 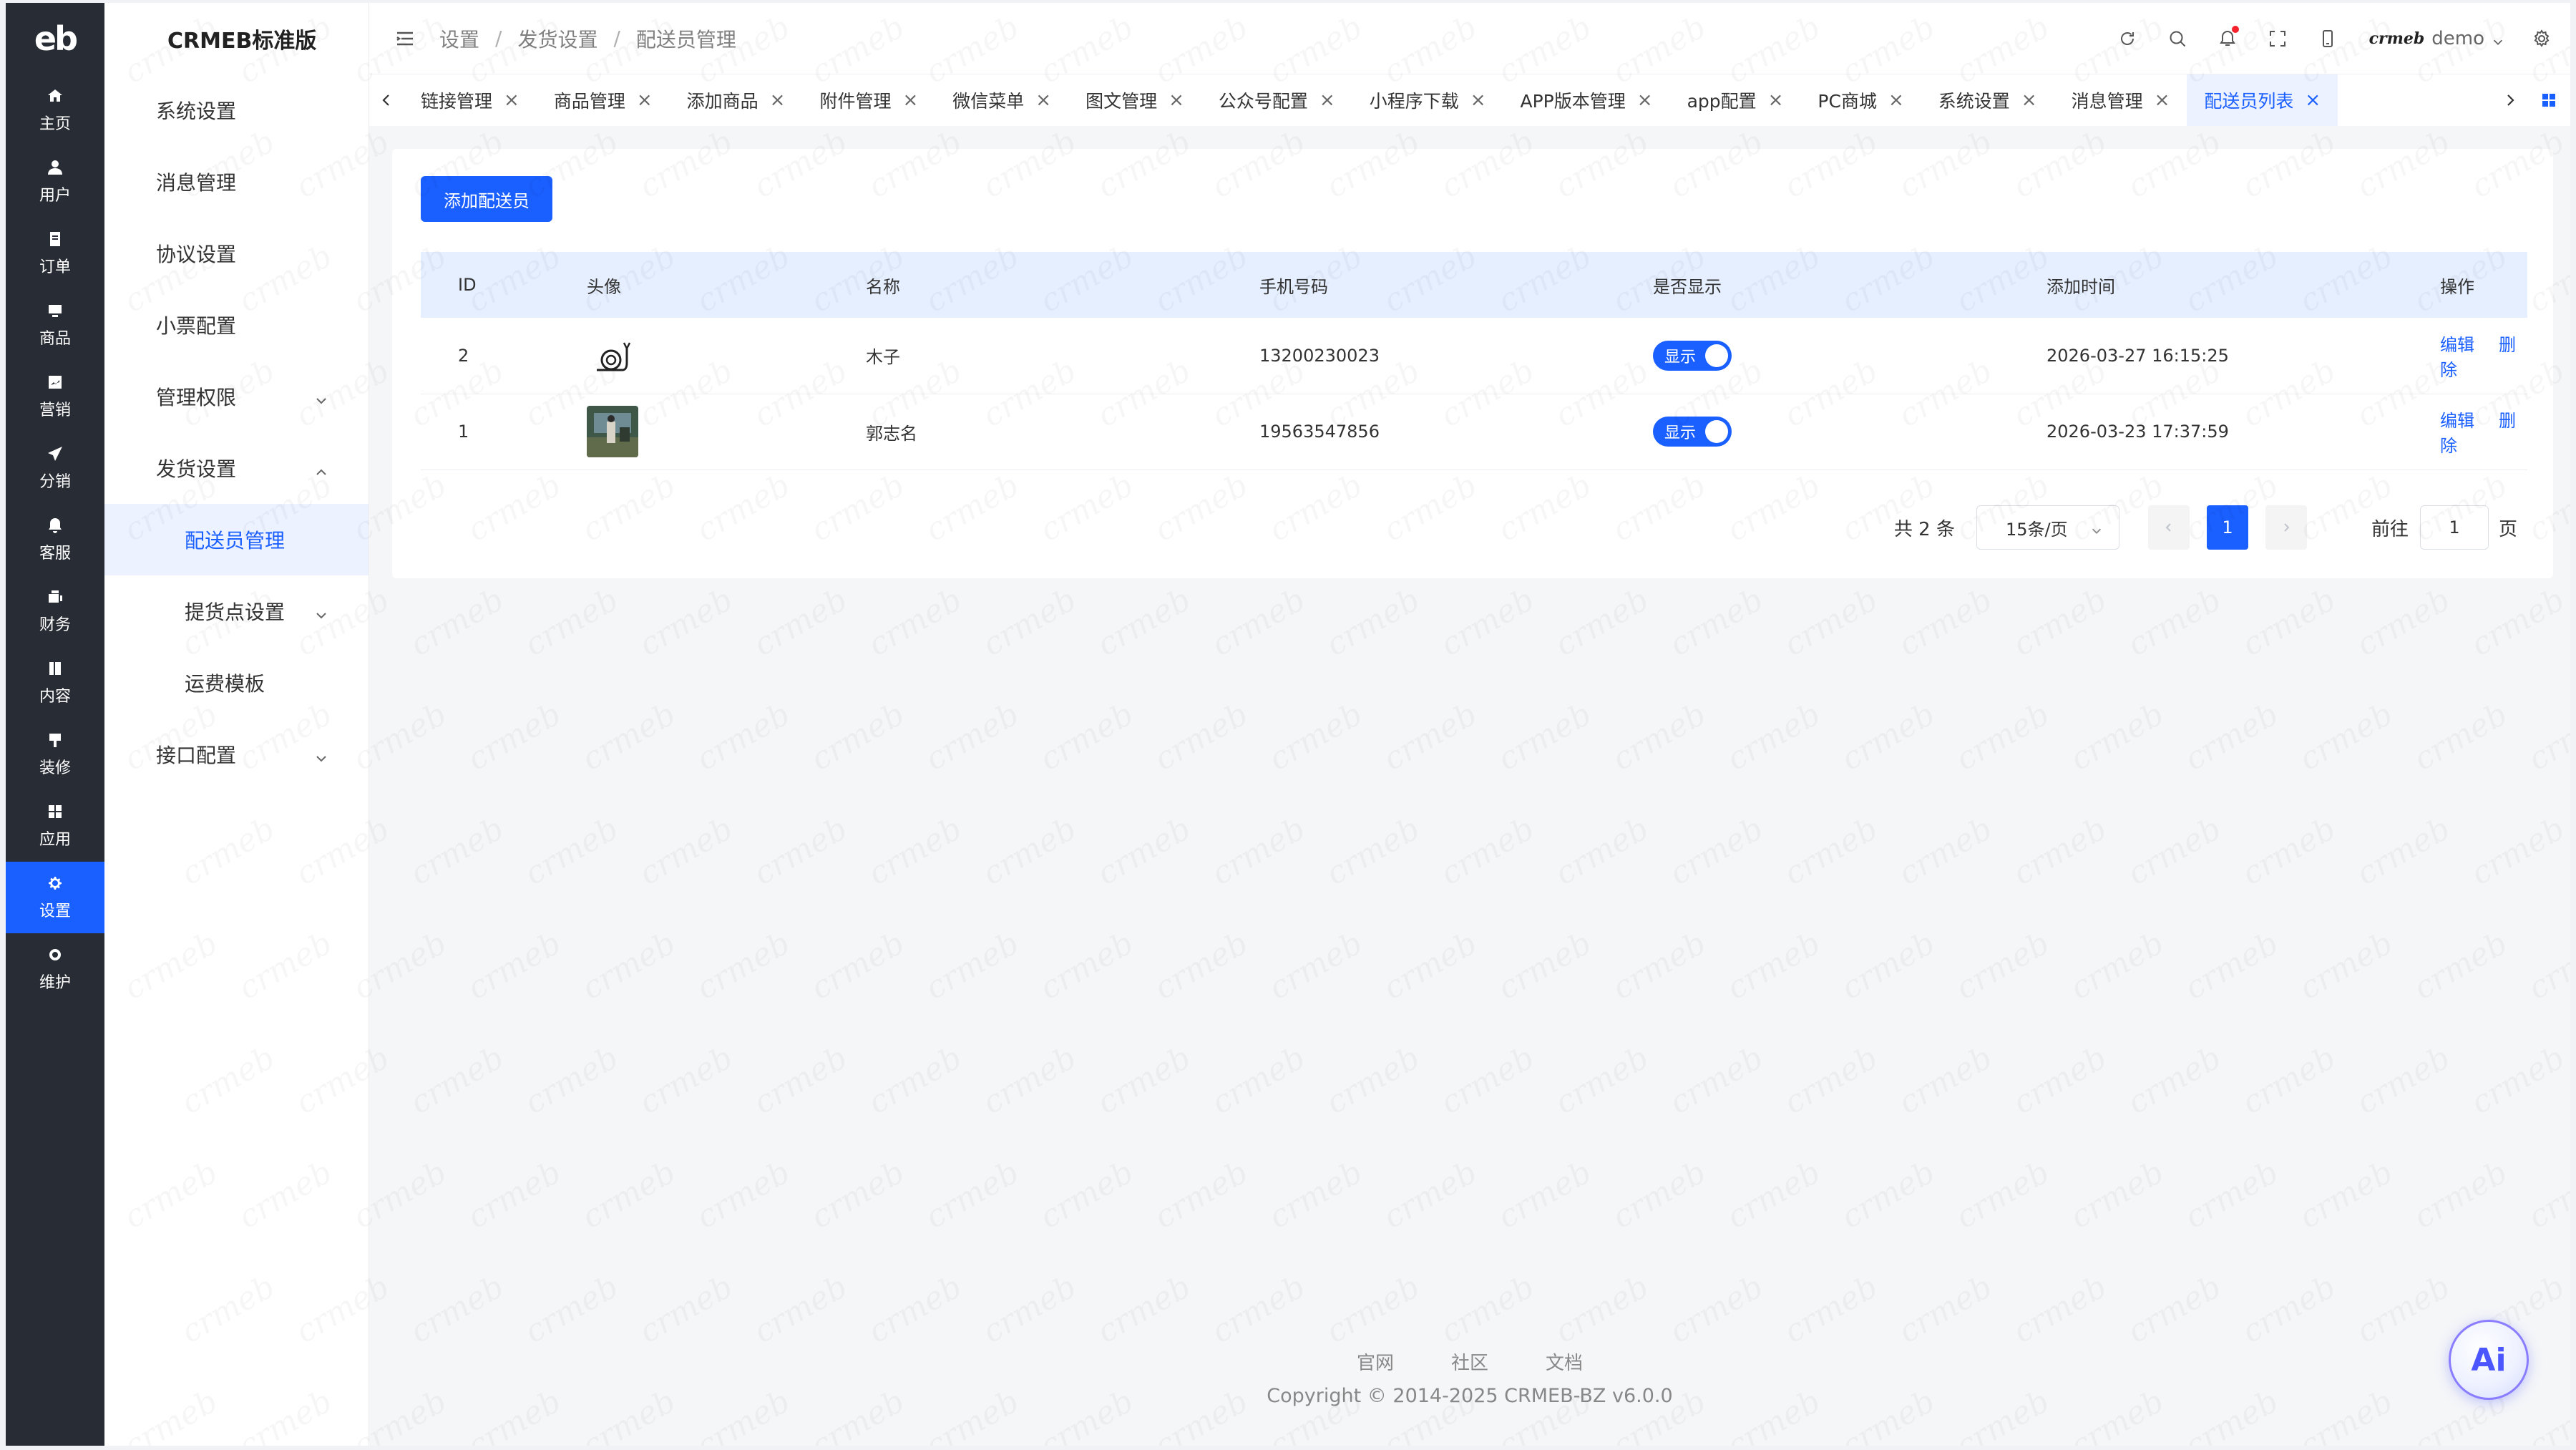 What do you see at coordinates (386, 100) in the screenshot?
I see `tabs-scroll-left-icon` at bounding box center [386, 100].